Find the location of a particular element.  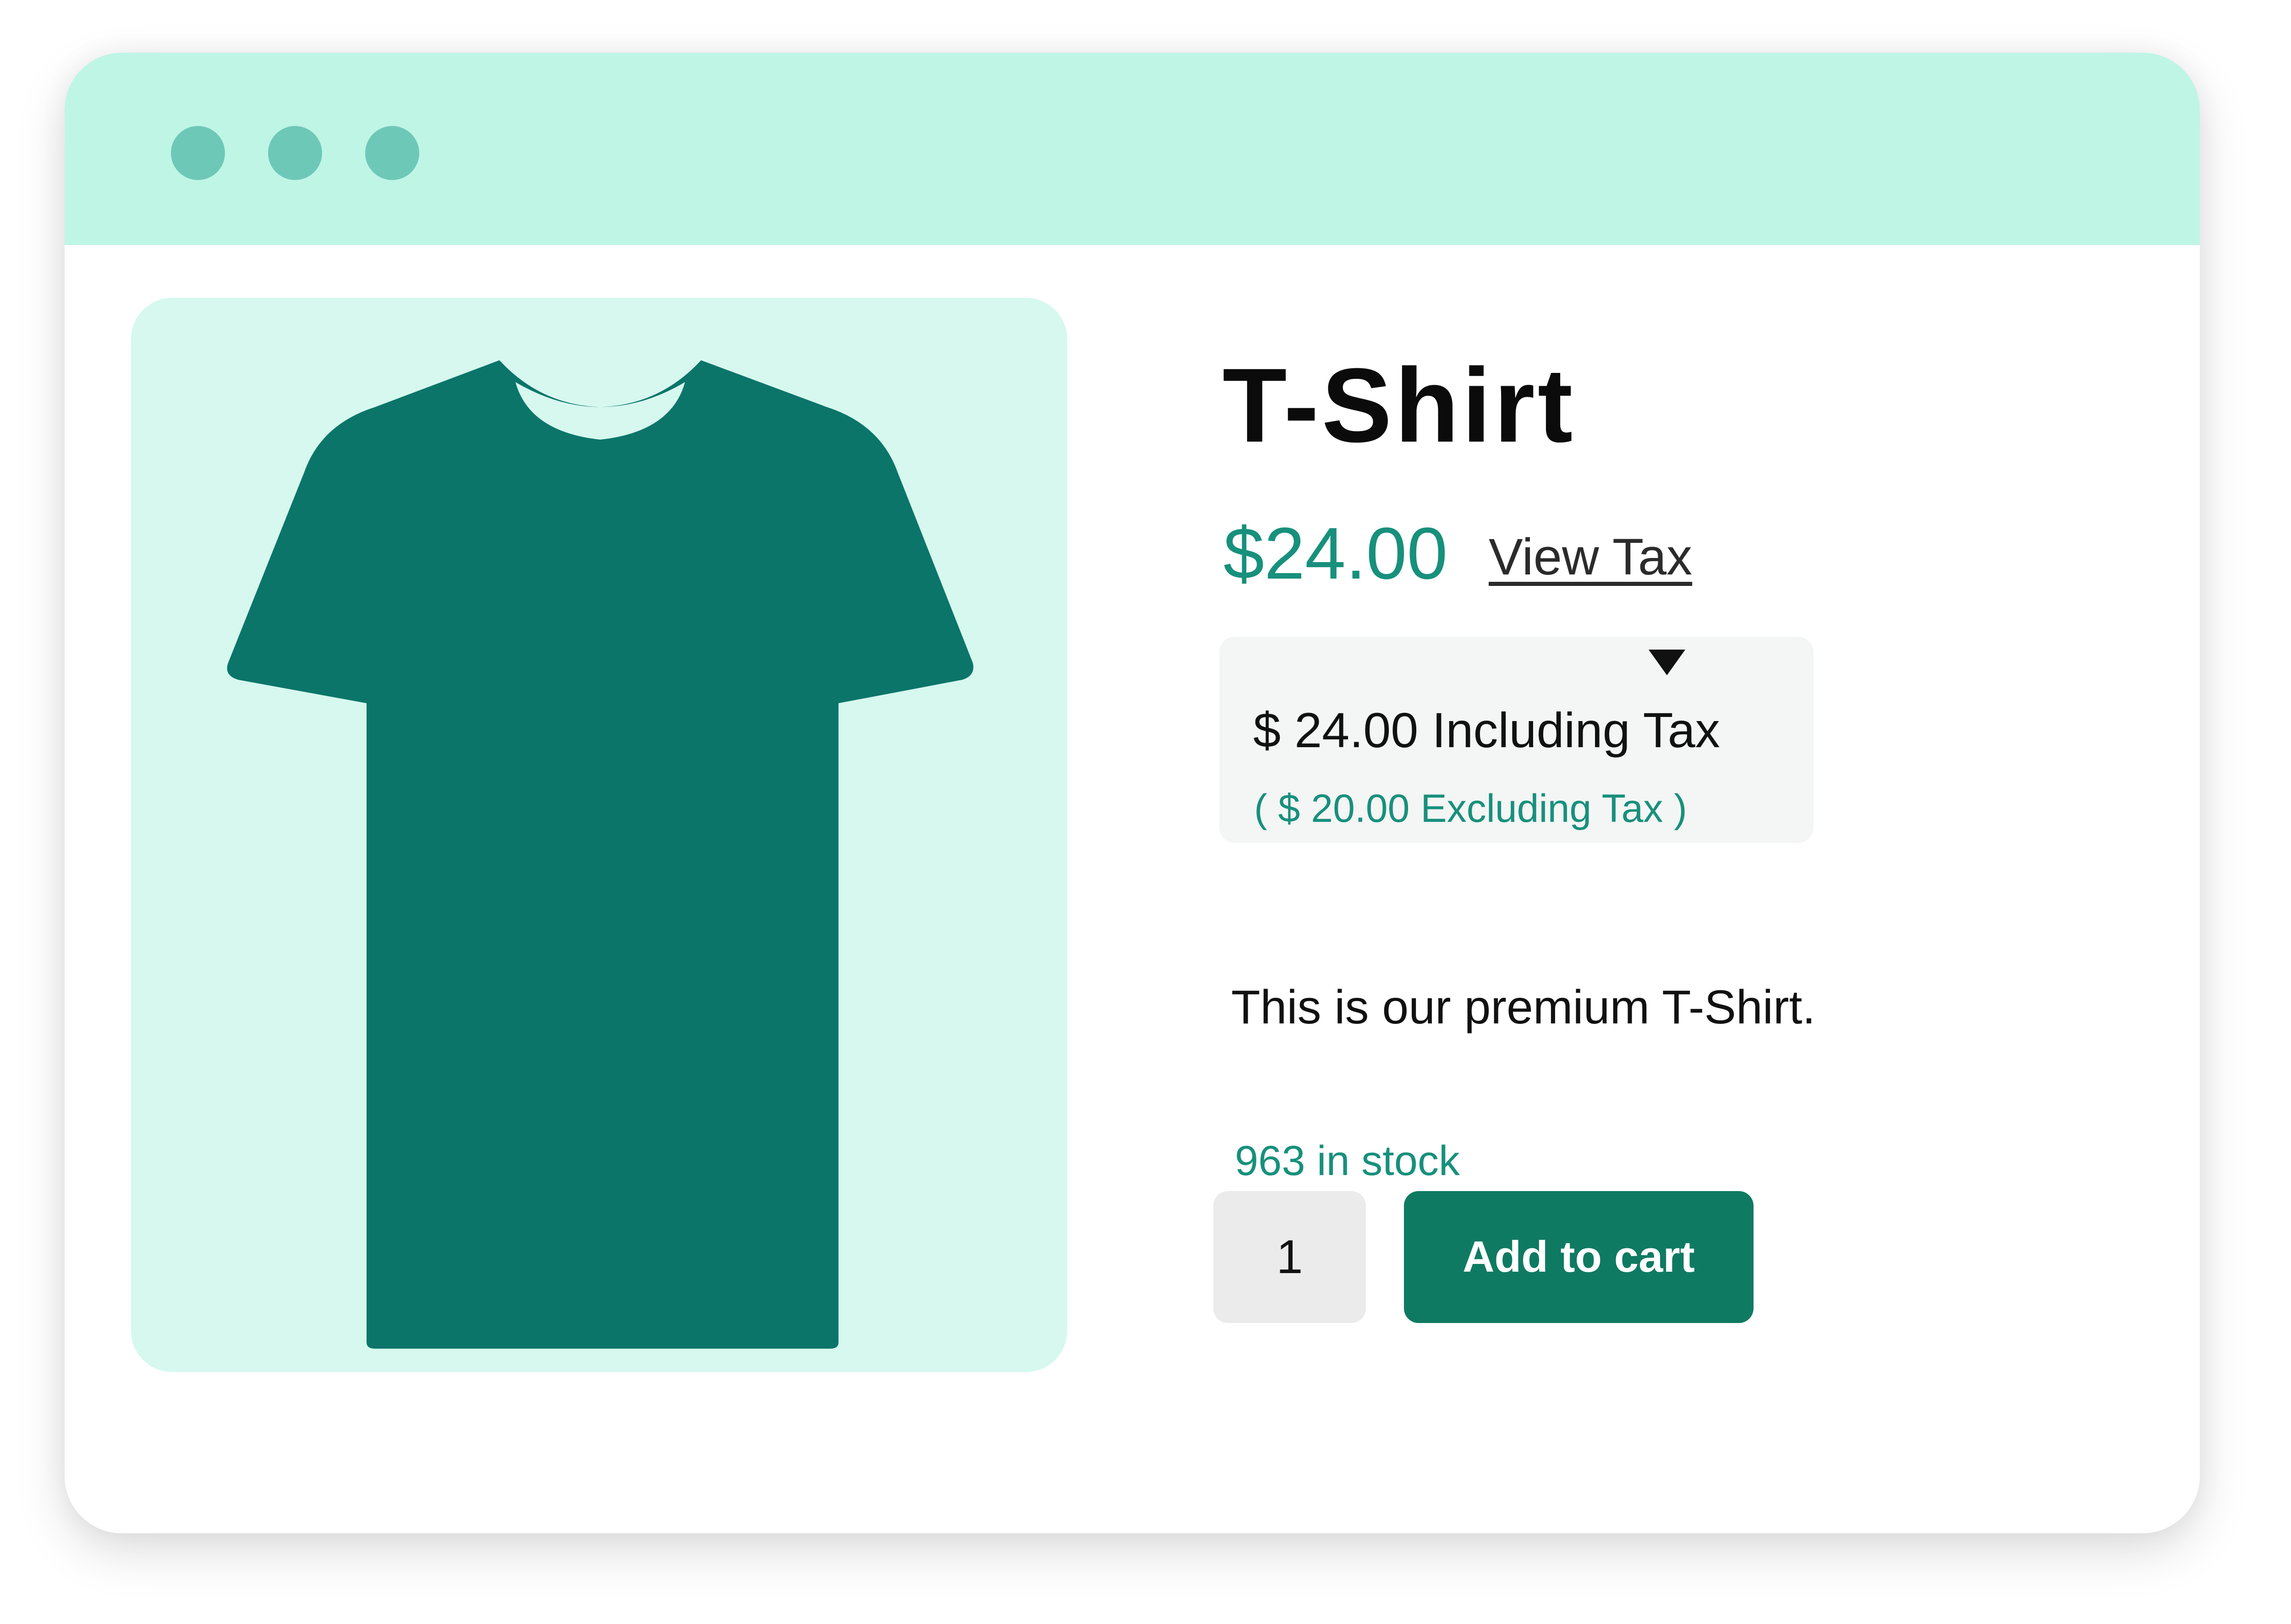

quantity-input is located at coordinates (1289, 1257).